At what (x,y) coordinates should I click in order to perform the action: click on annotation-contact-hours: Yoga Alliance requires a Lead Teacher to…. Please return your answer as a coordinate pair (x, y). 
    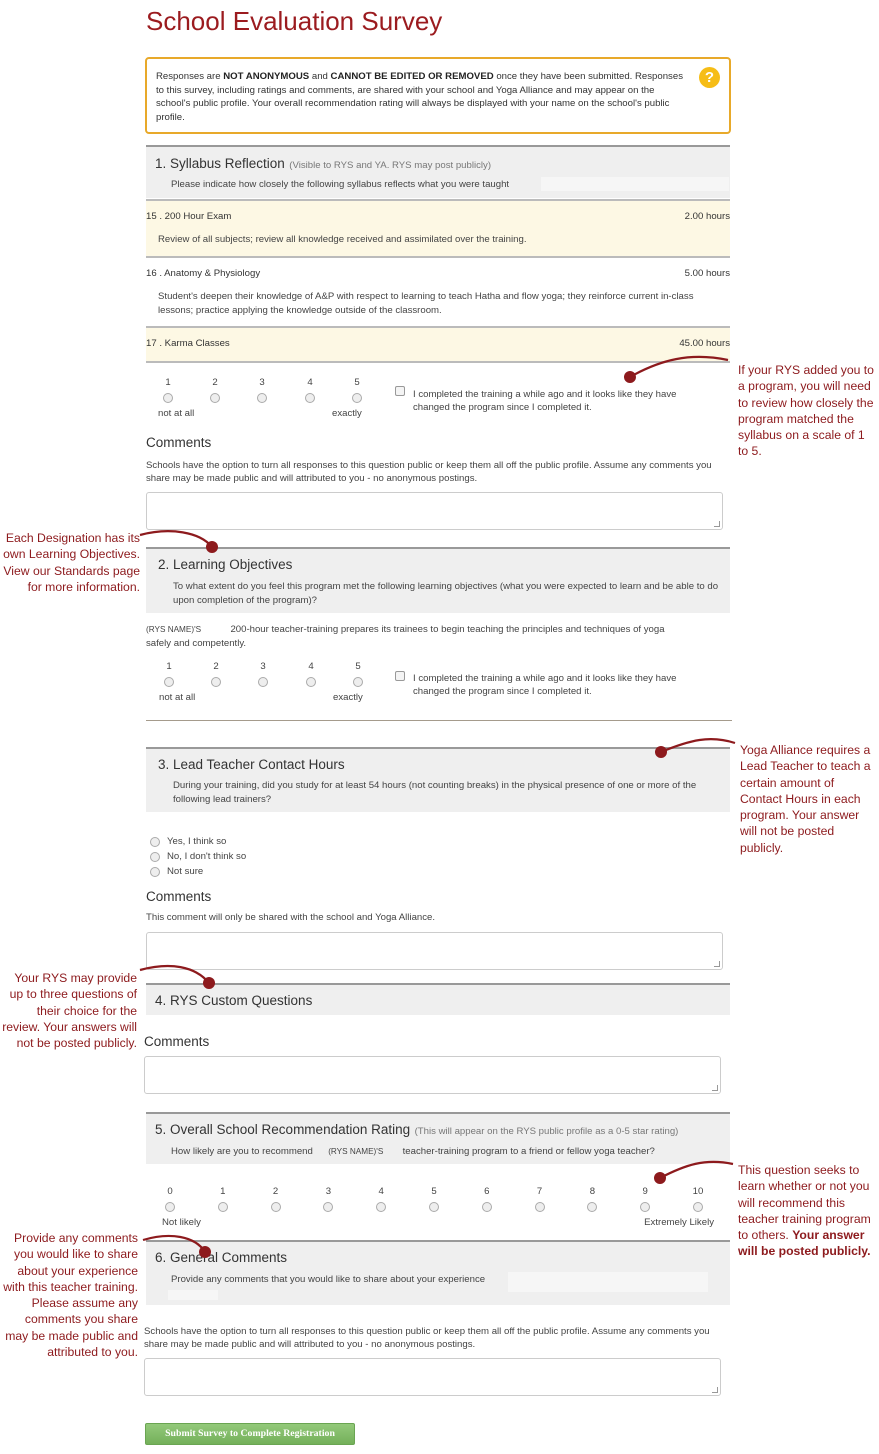
    Looking at the image, I should click on (805, 799).